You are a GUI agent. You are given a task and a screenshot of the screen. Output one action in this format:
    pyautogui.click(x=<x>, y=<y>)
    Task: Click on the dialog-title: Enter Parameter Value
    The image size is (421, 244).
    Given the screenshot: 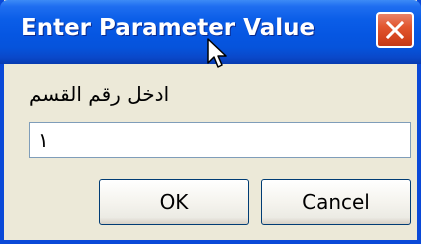 What is the action you would take?
    pyautogui.click(x=168, y=28)
    